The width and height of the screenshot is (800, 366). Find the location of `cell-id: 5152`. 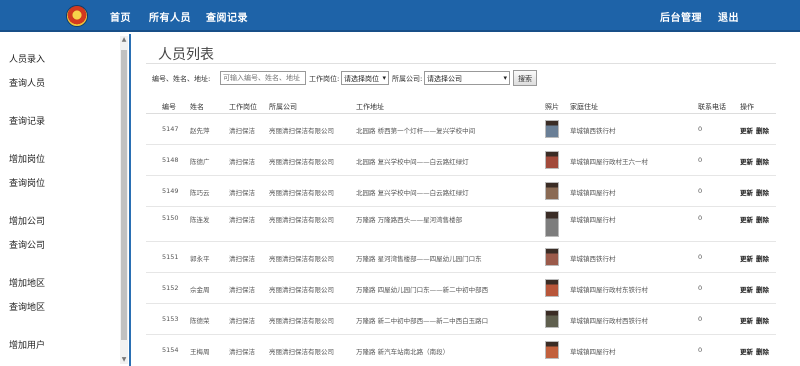

cell-id: 5152 is located at coordinates (170, 288).